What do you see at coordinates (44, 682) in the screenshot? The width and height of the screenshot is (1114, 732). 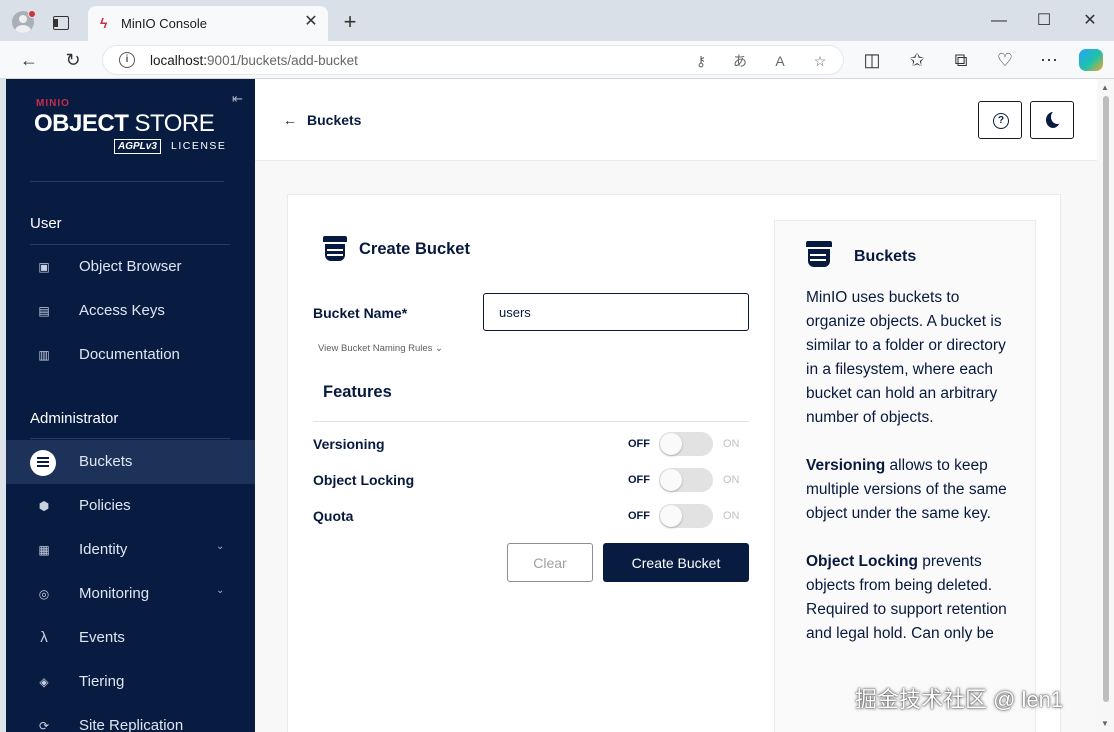 I see `tiering-icon: ◈` at bounding box center [44, 682].